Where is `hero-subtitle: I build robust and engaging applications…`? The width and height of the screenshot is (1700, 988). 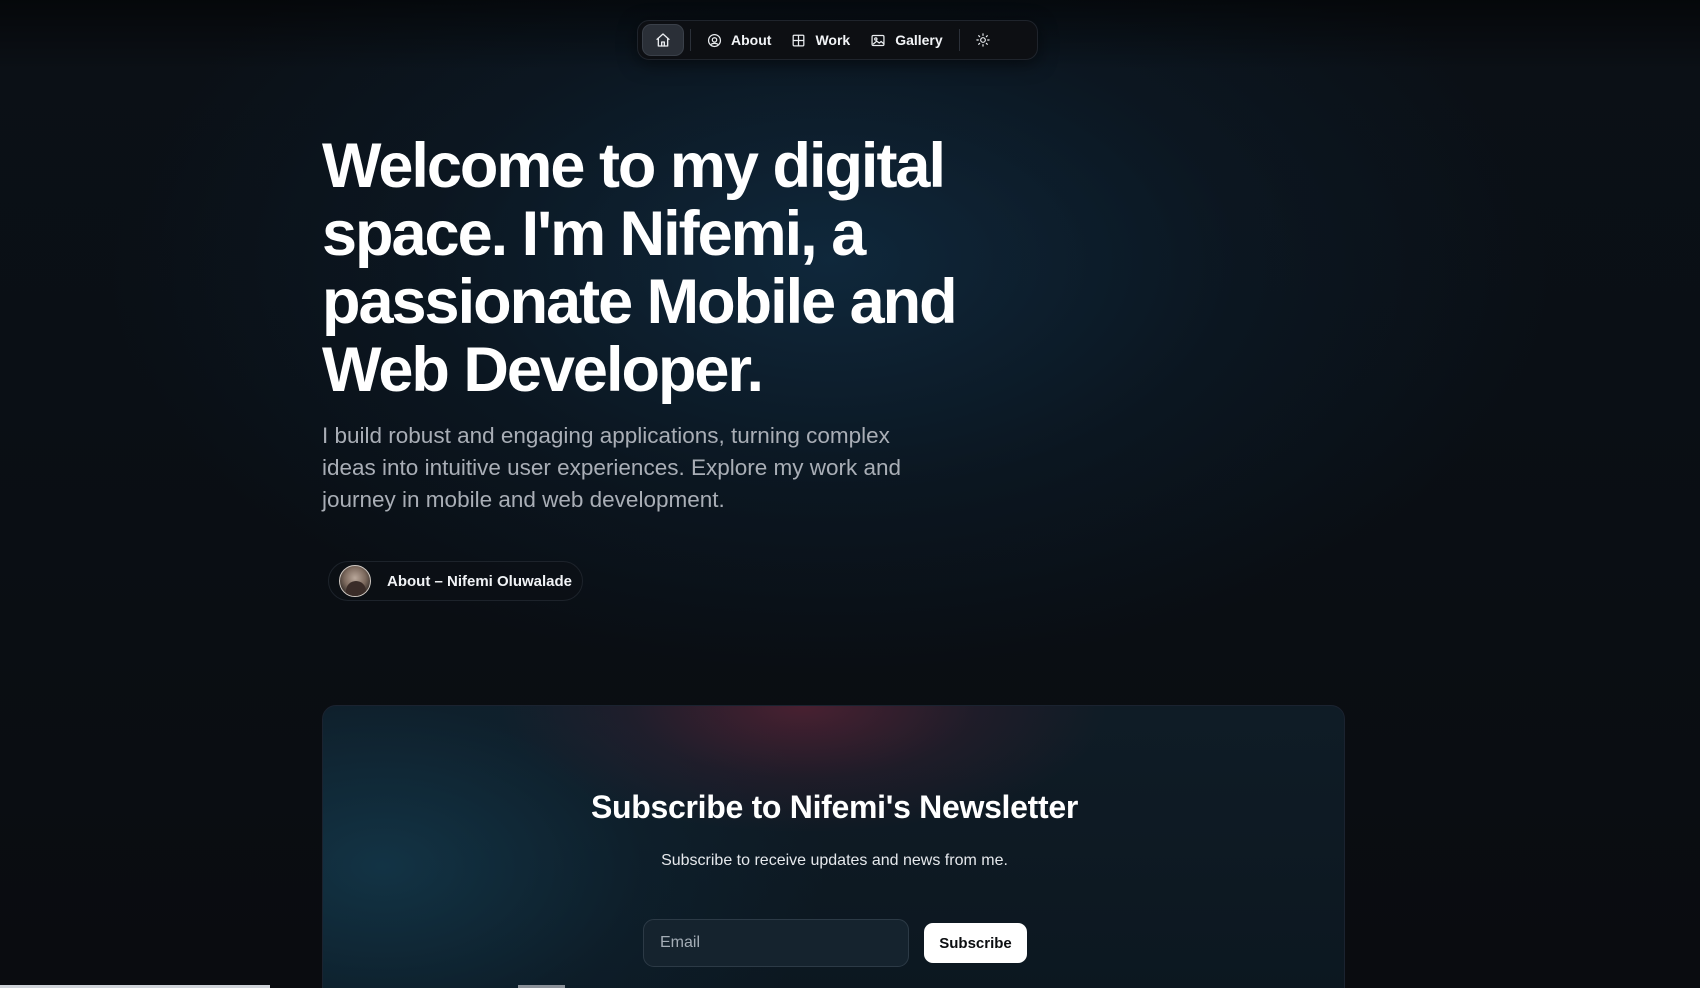
hero-subtitle: I build robust and engaging applications… is located at coordinates (612, 467).